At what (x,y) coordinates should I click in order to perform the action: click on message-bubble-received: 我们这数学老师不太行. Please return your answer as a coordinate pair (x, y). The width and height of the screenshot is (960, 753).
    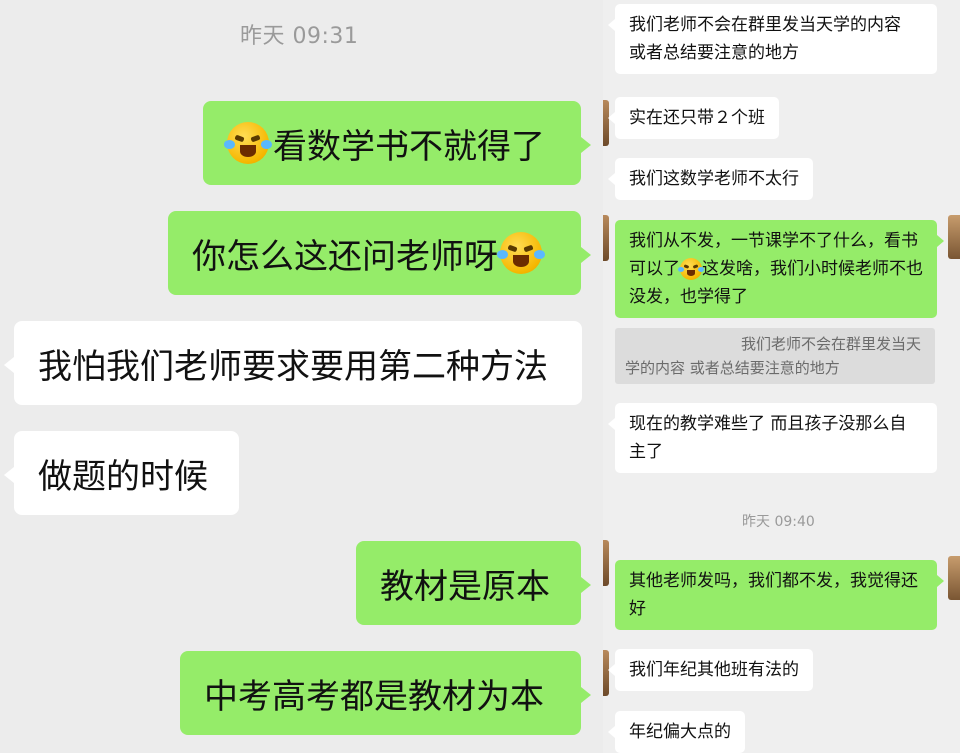
    Looking at the image, I should click on (710, 179).